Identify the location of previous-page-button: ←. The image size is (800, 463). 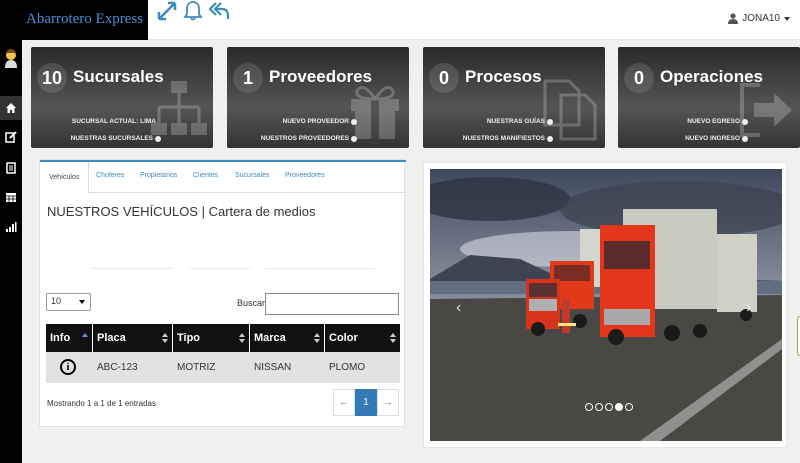
(344, 402).